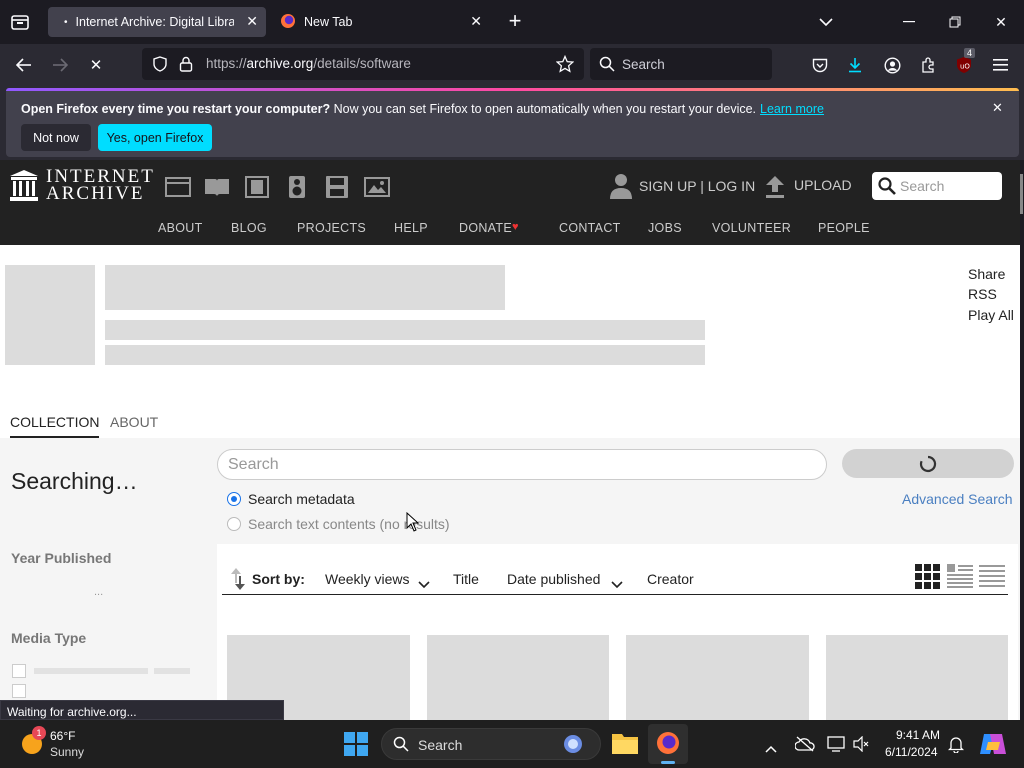 This screenshot has height=768, width=1024. Describe the element at coordinates (331, 228) in the screenshot. I see `nav-projects: PROJECTS` at that location.